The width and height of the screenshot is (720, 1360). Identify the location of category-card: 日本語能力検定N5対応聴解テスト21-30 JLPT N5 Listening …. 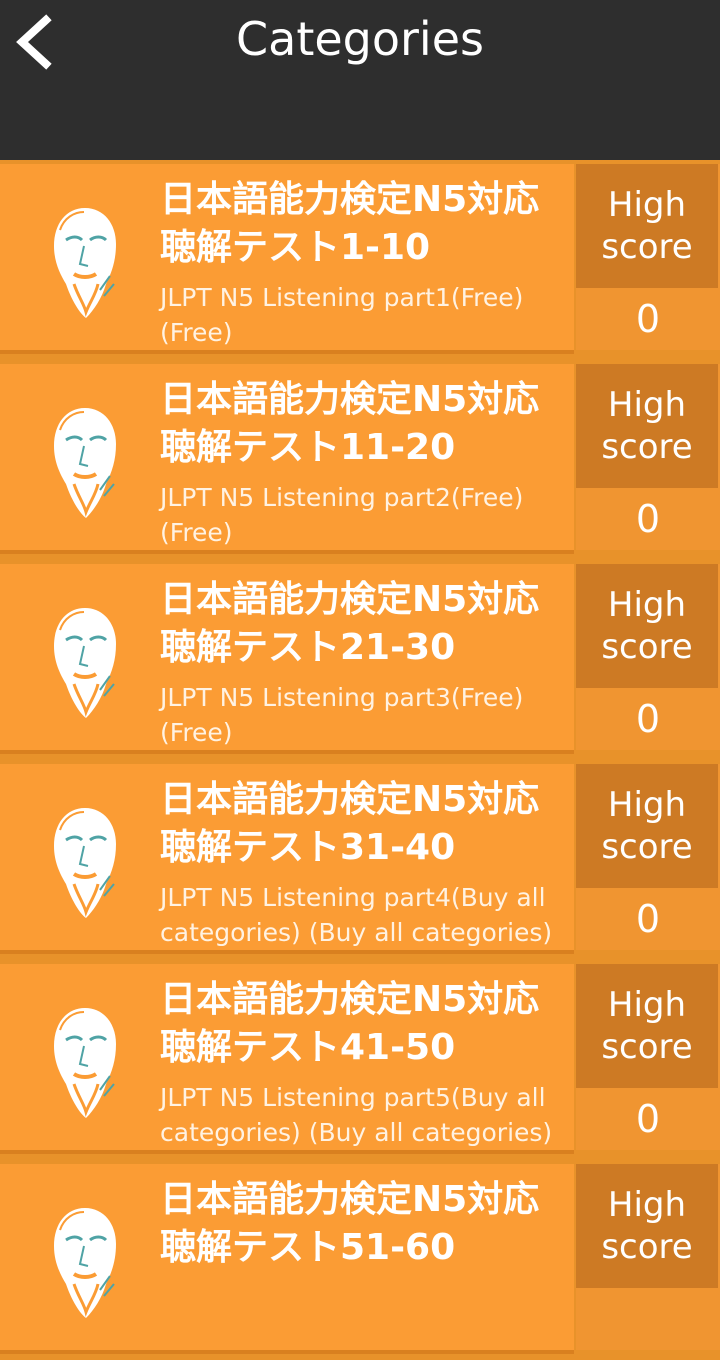
(287, 657).